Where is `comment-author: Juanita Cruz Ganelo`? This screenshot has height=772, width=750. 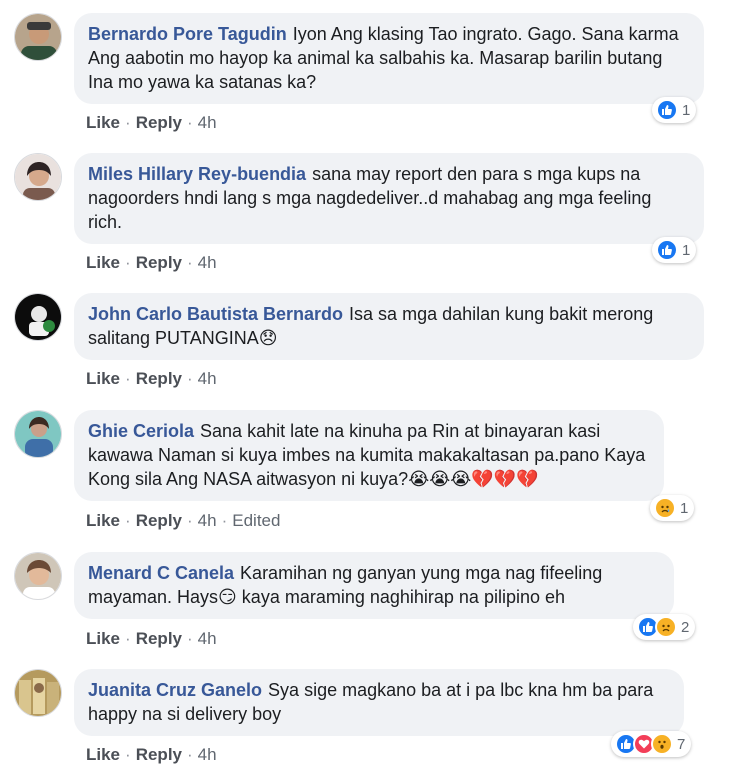
comment-author: Juanita Cruz Ganelo is located at coordinates (175, 690).